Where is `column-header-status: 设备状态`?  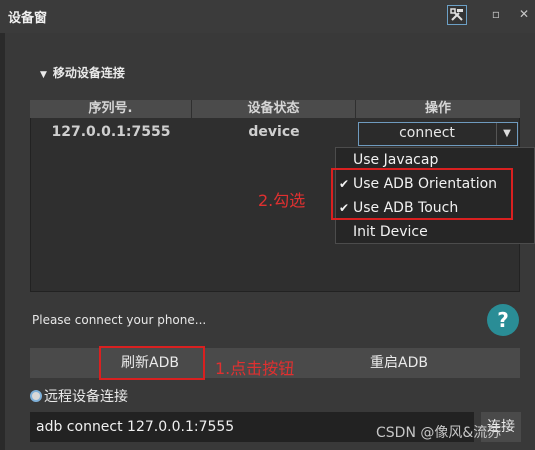
column-header-status: 设备状态 is located at coordinates (274, 109).